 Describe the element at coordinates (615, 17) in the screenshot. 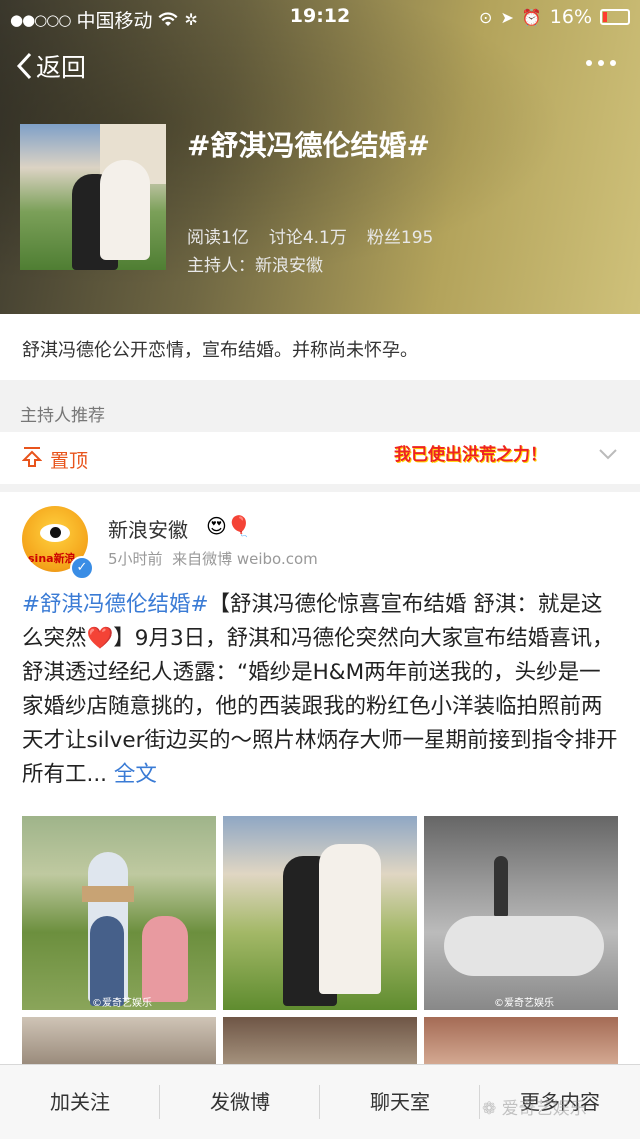

I see `battery-icon` at that location.